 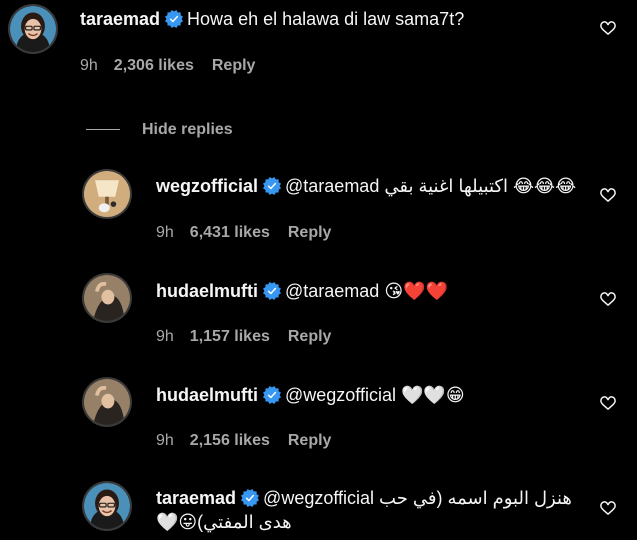 I want to click on reply-text-line2: هدى المفتي)😛🤍, so click(x=224, y=522).